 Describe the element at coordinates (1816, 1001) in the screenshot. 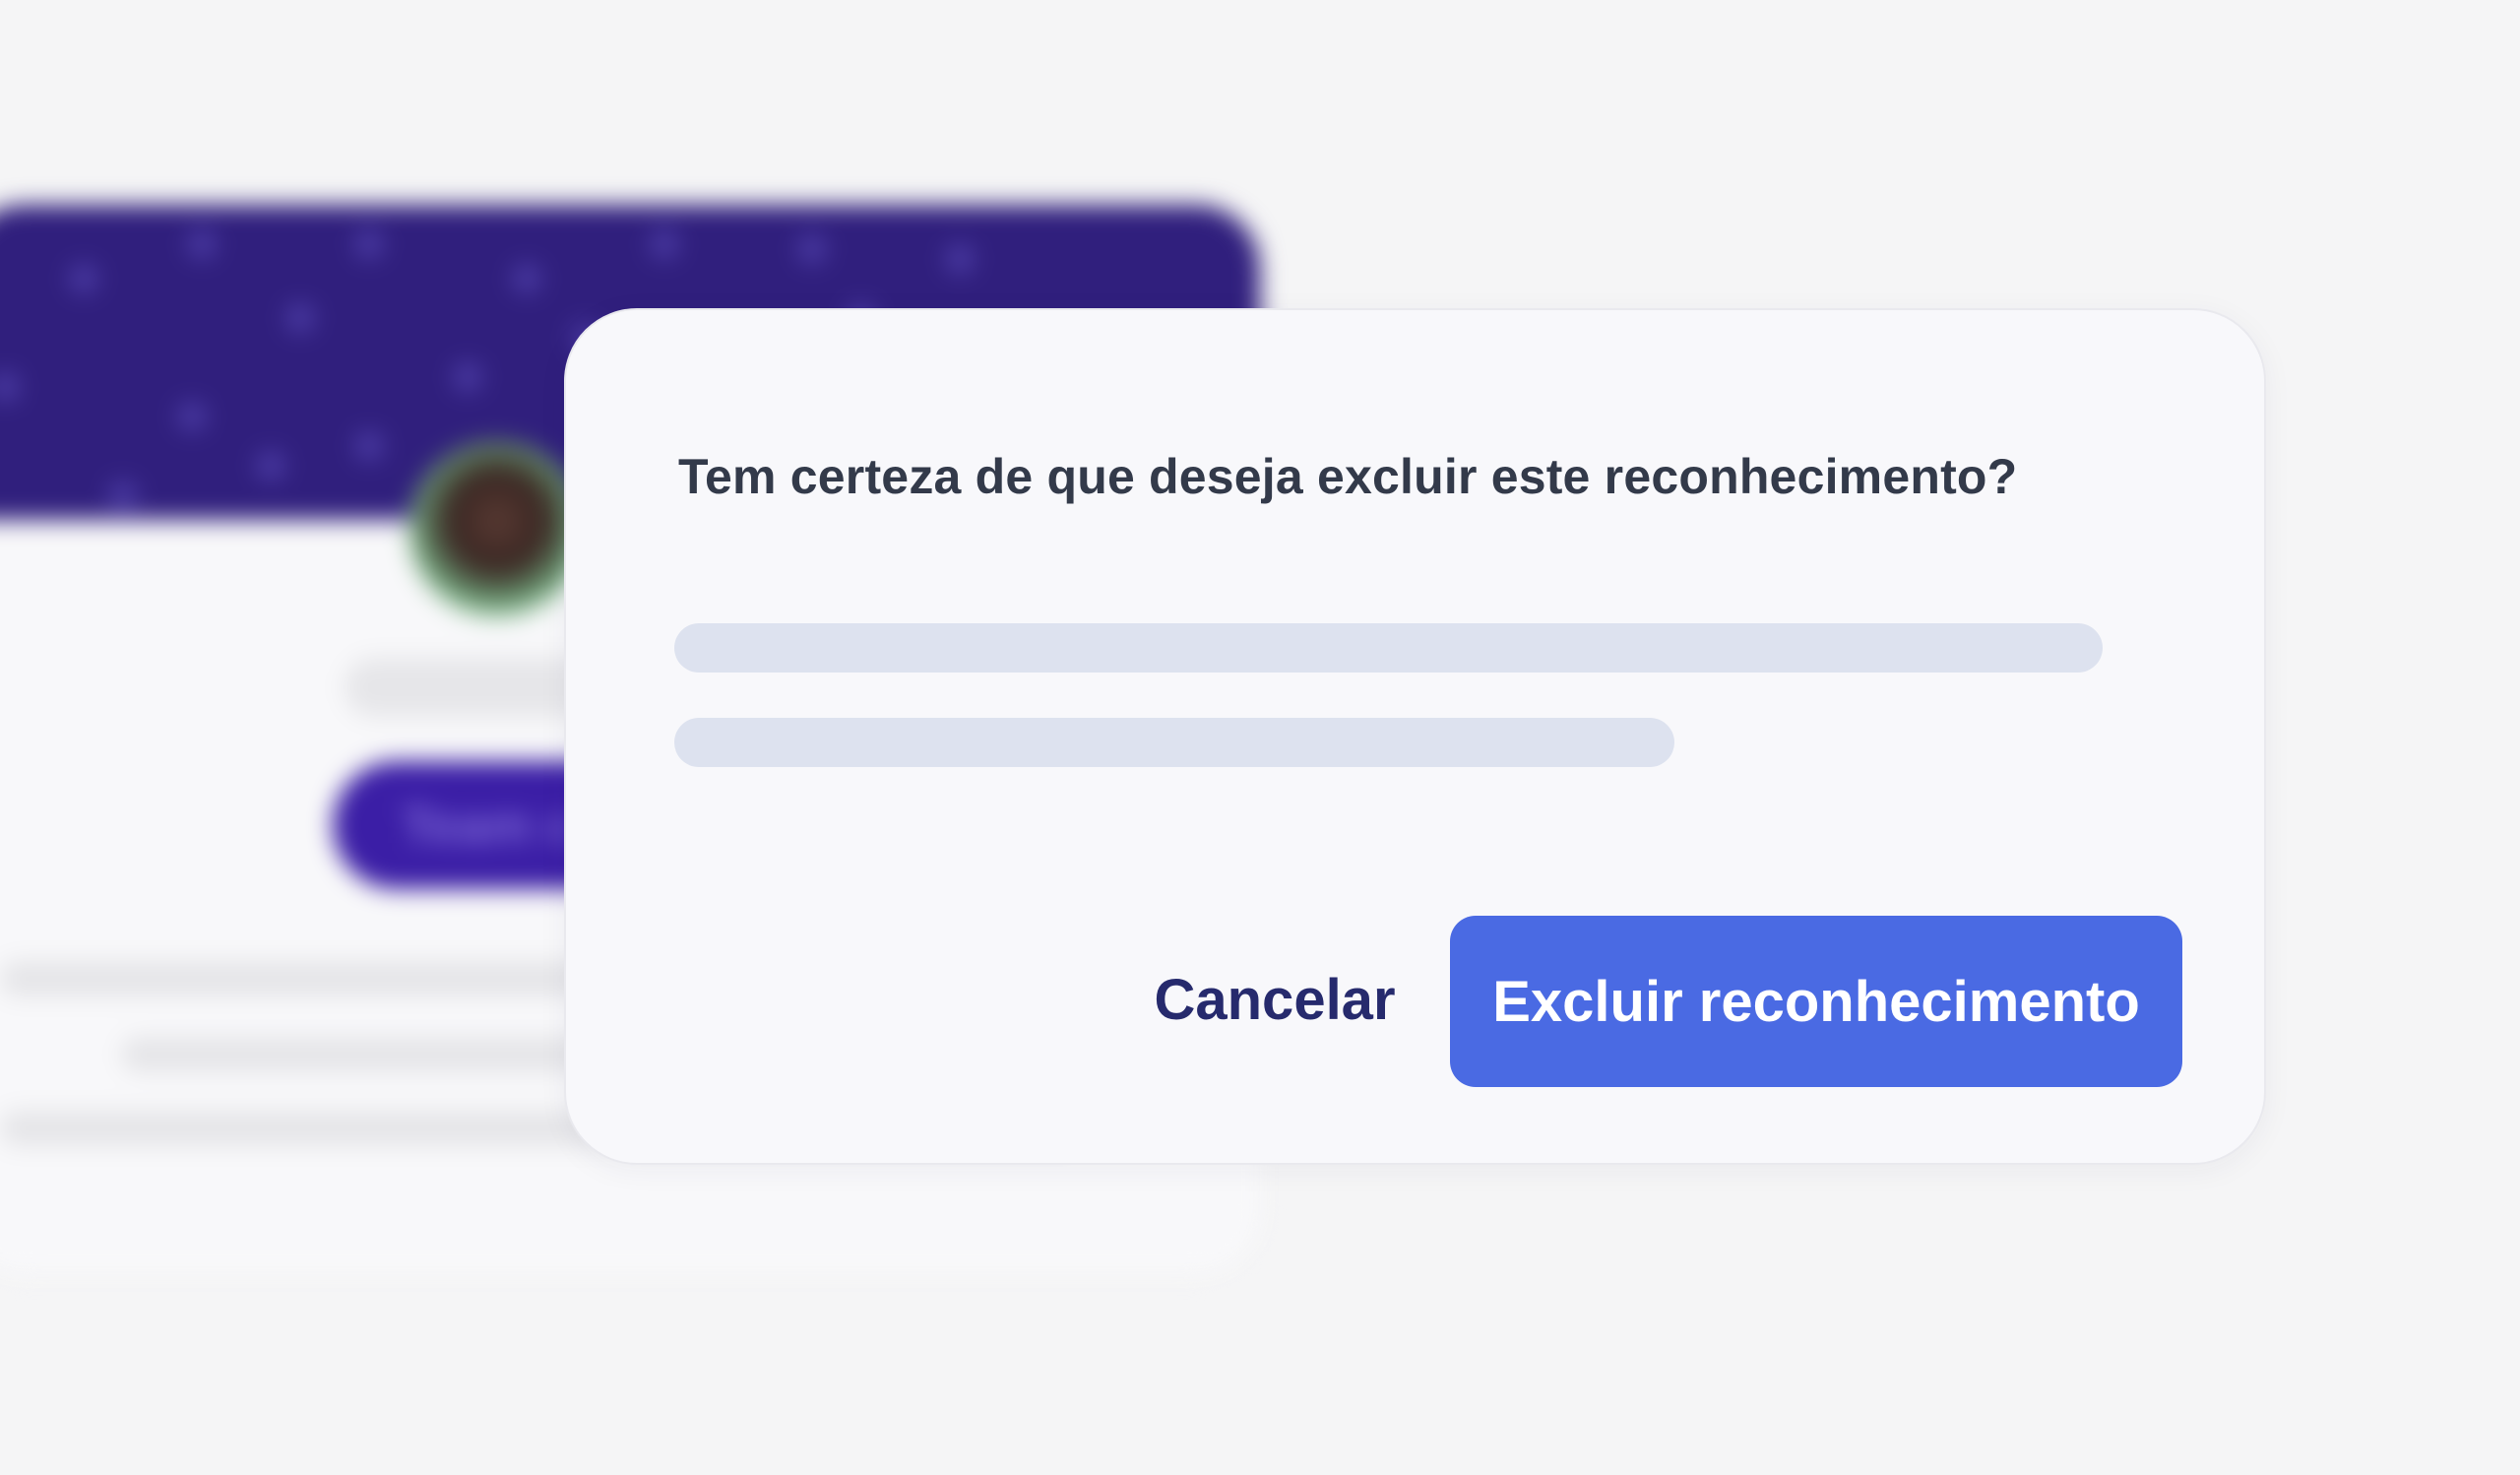

I see `delete-recognition-button: Excluir reconhecimento` at that location.